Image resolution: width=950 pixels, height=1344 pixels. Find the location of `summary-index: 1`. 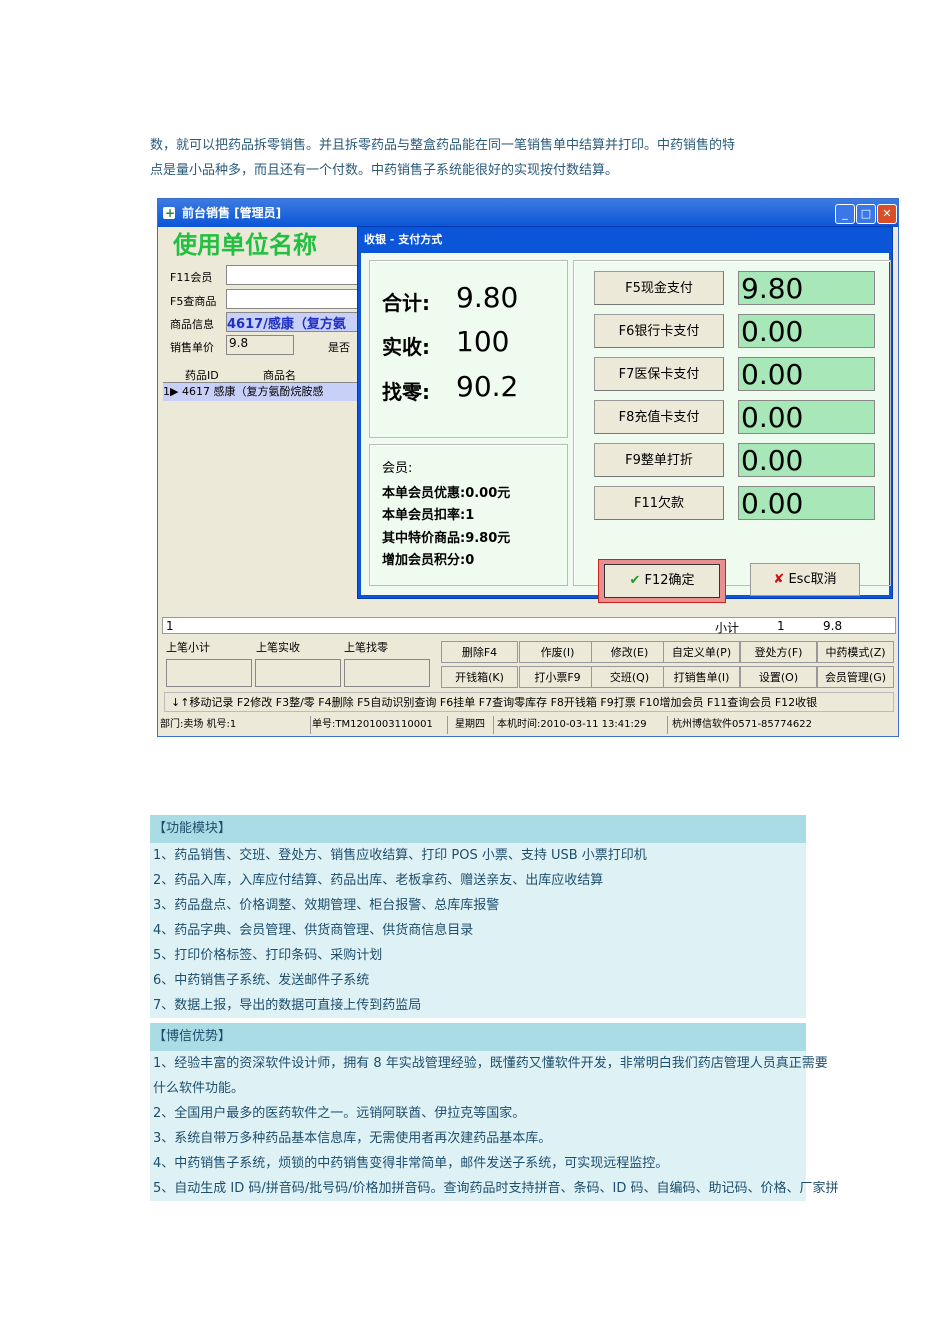

summary-index: 1 is located at coordinates (170, 626).